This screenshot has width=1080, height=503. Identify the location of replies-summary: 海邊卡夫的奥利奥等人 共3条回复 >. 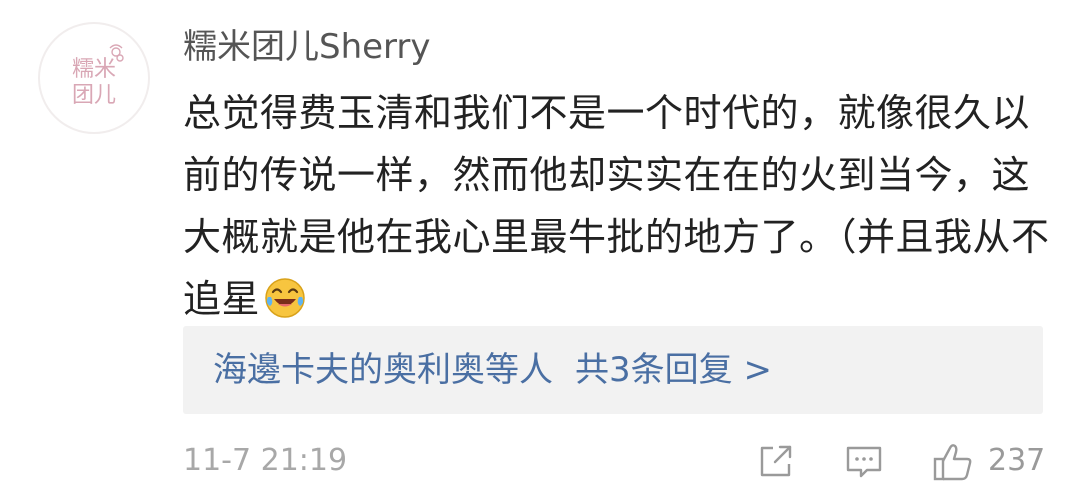
(492, 370).